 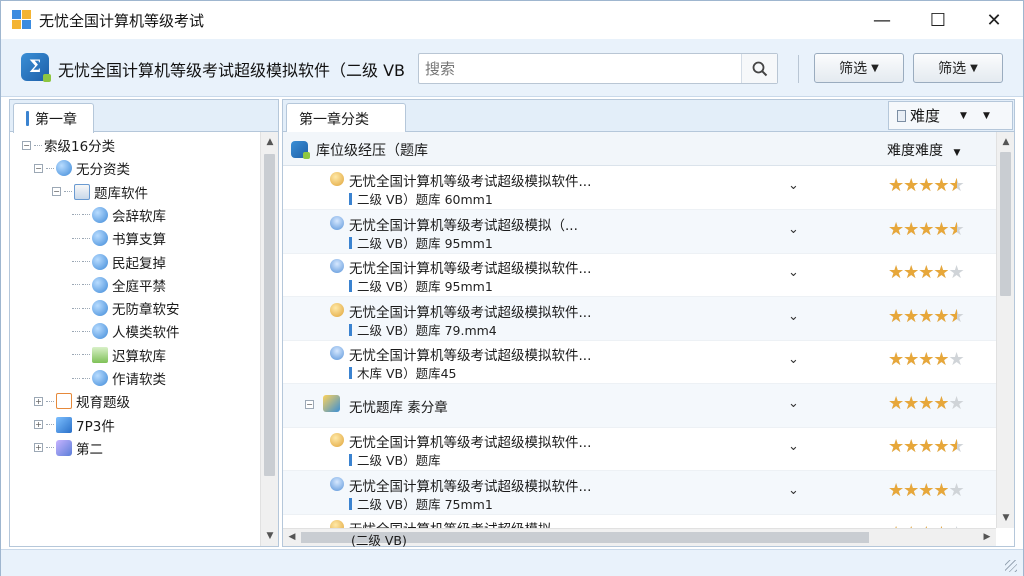 I want to click on item-subtitle: 二级 VB）题库 95mm1, so click(x=425, y=286).